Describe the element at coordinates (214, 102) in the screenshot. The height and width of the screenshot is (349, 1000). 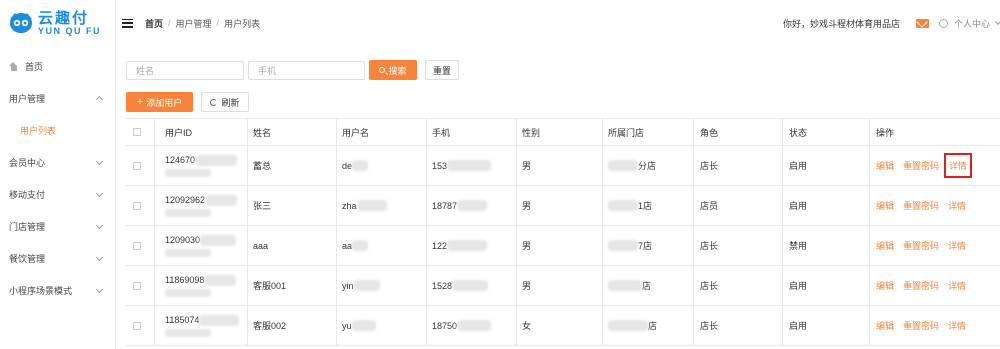
I see `refresh-icon` at that location.